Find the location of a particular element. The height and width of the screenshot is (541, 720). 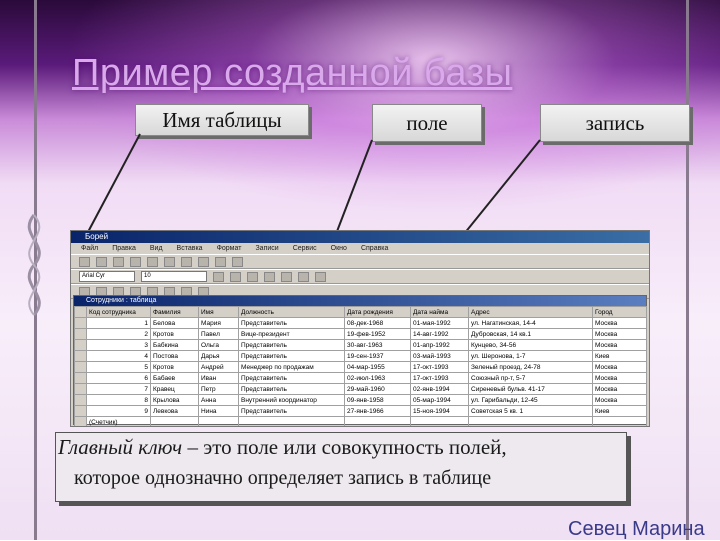

table-cell: 9 is located at coordinates (118, 411).